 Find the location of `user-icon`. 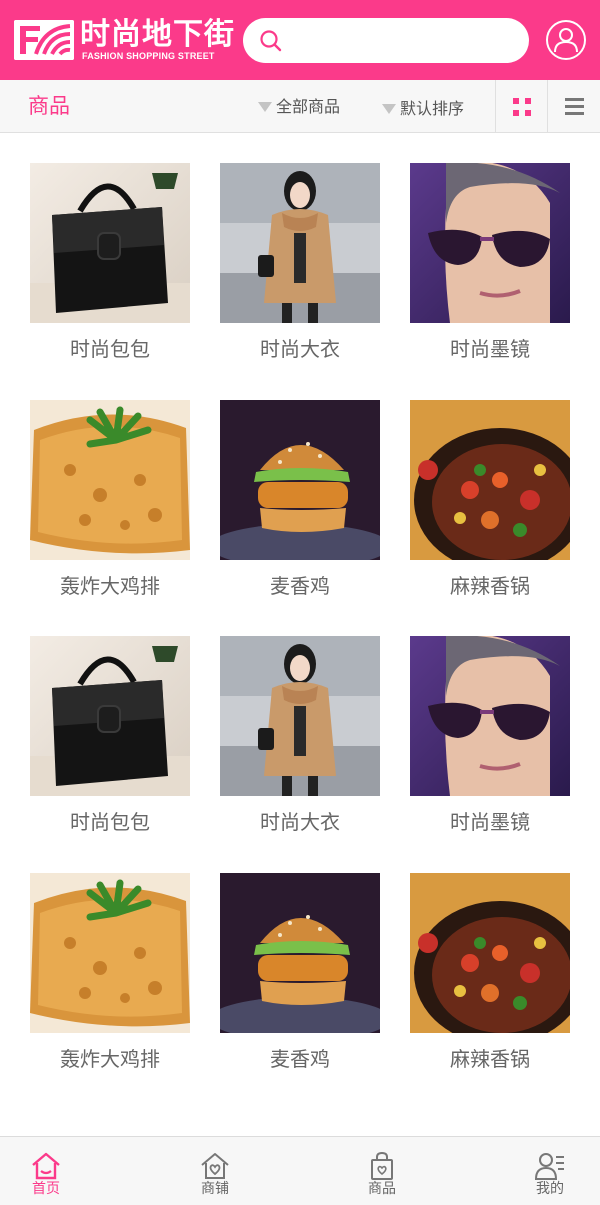

user-icon is located at coordinates (566, 40).